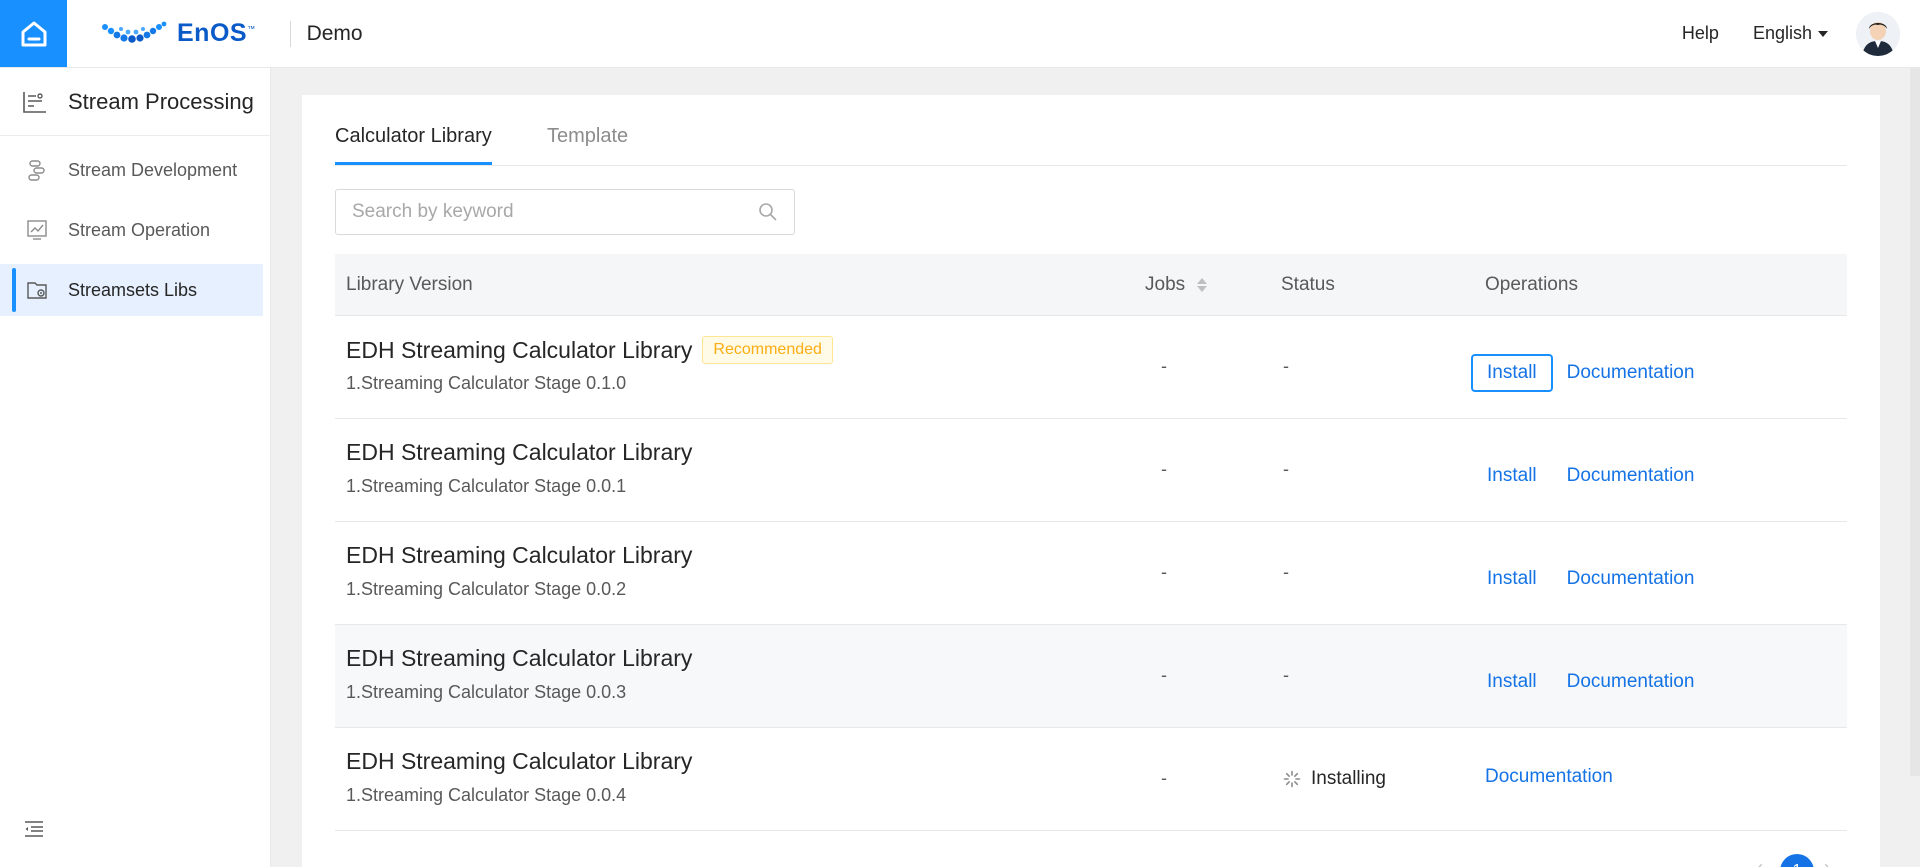 This screenshot has width=1920, height=867. What do you see at coordinates (290, 33) in the screenshot?
I see `header-divider` at bounding box center [290, 33].